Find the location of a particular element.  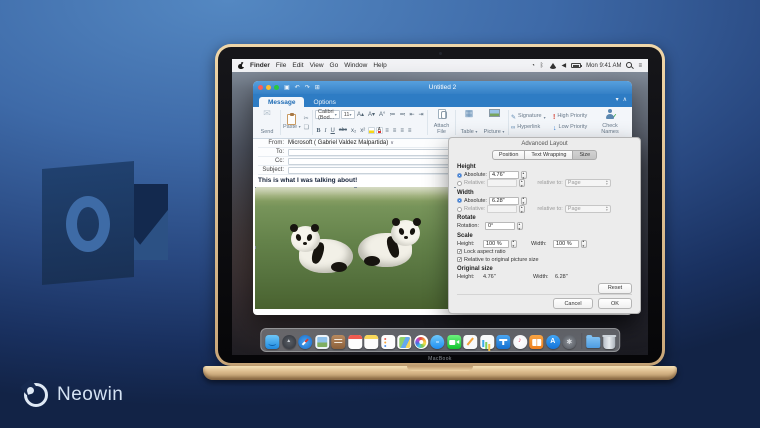

menu-finder: Finder is located at coordinates (260, 65).